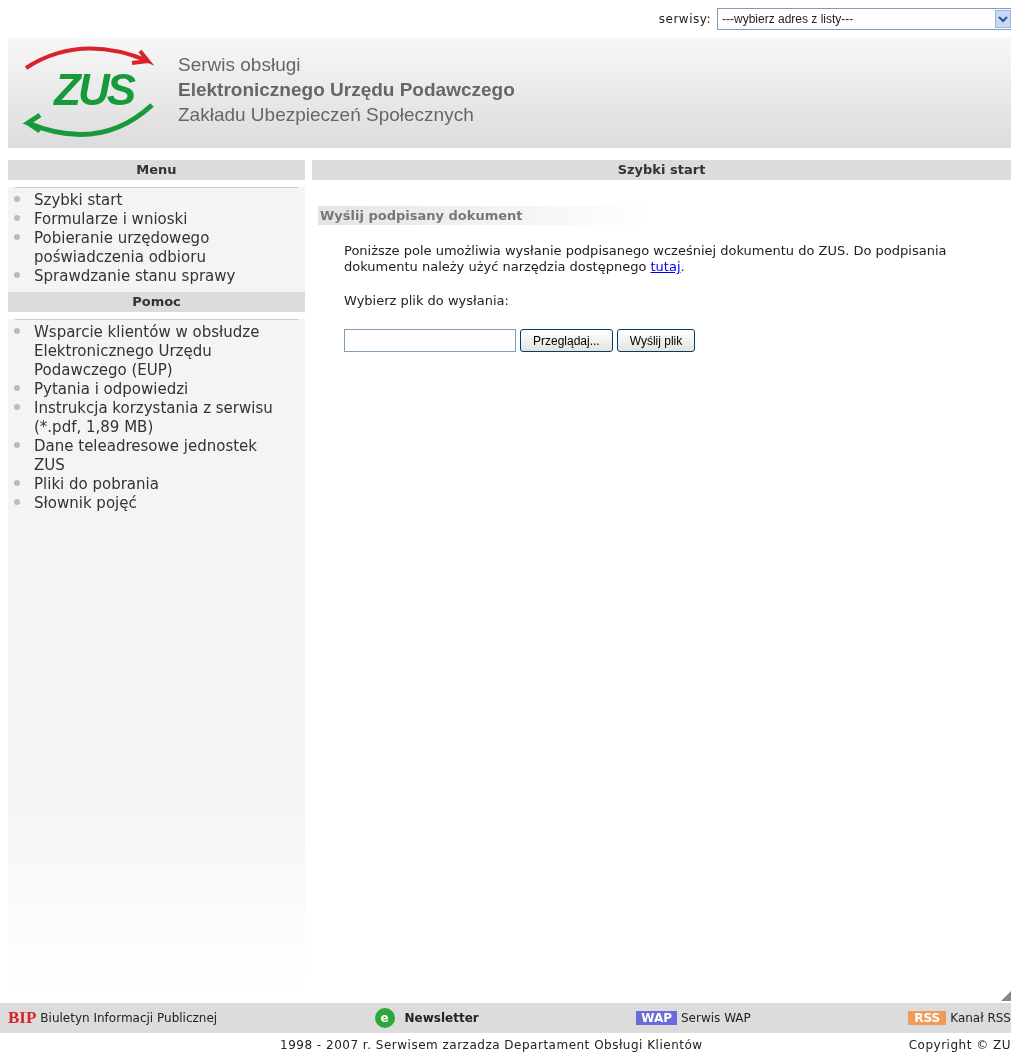 The image size is (1011, 1052). What do you see at coordinates (326, 114) in the screenshot?
I see `header-title: Zakładu Ubezpieczeń Społecznych` at bounding box center [326, 114].